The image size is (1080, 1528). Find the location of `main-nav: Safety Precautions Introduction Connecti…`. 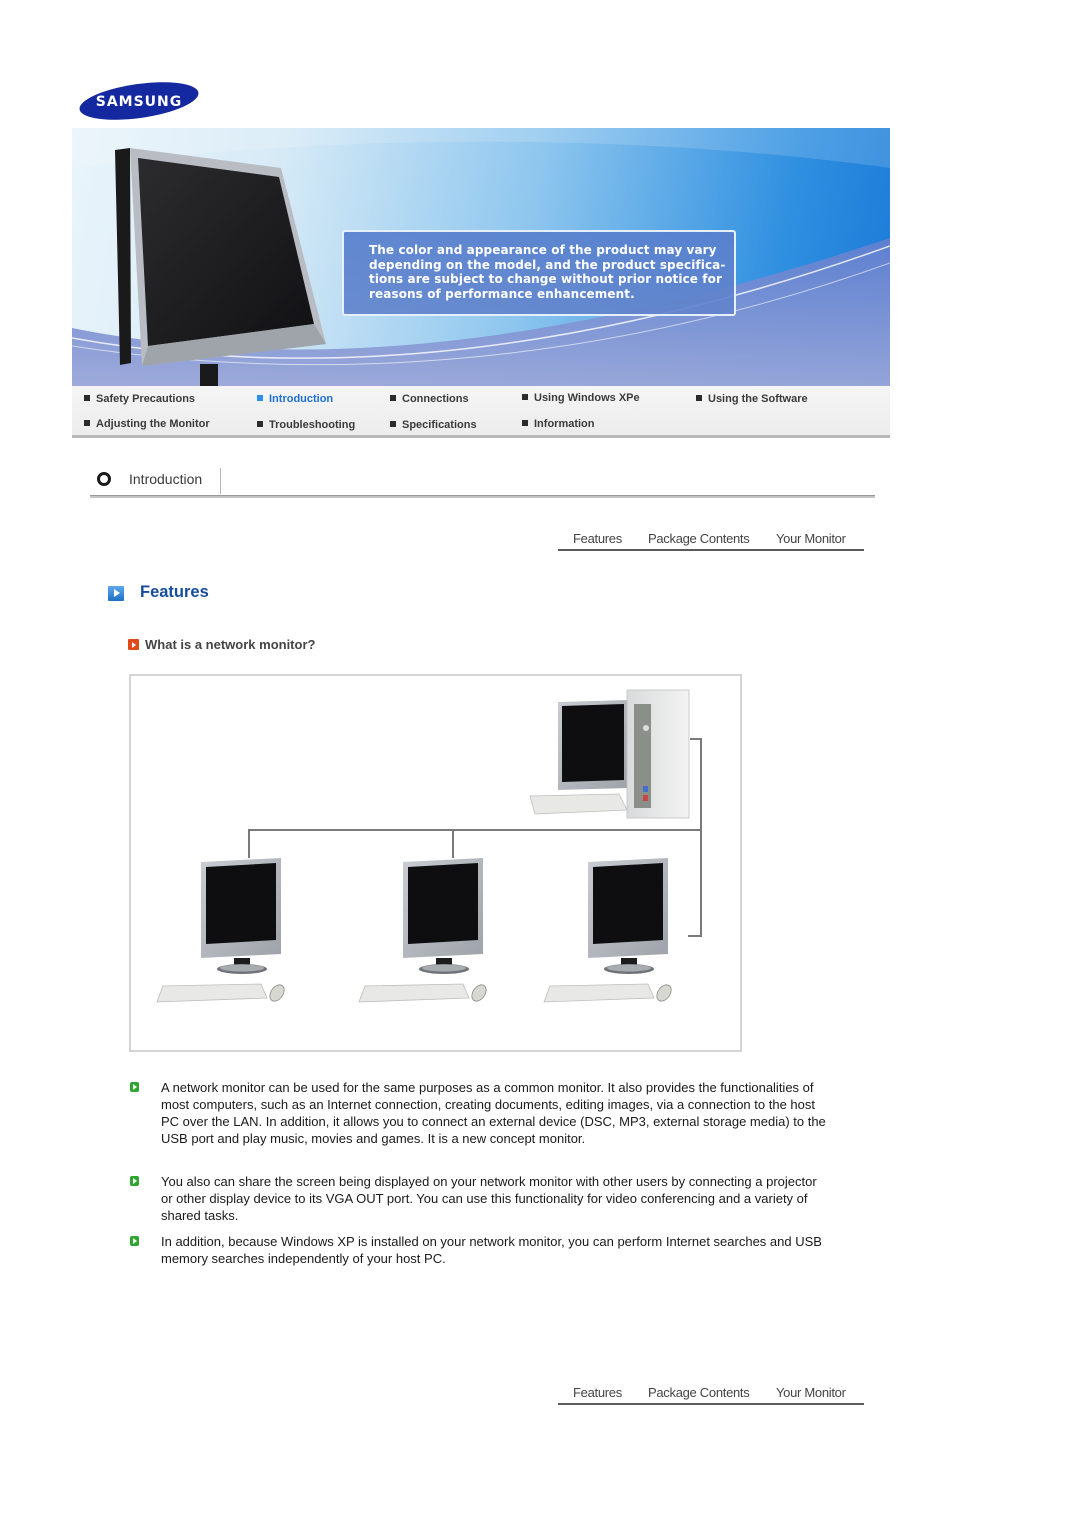

main-nav: Safety Precautions Introduction Connecti… is located at coordinates (481, 412).